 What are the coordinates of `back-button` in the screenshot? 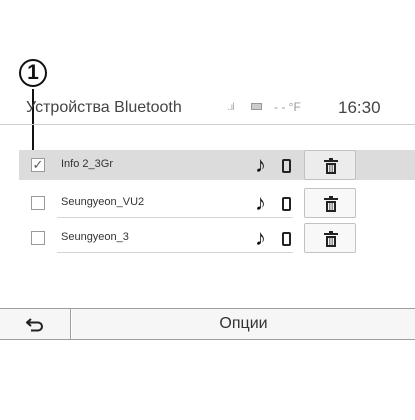 It's located at (35, 324).